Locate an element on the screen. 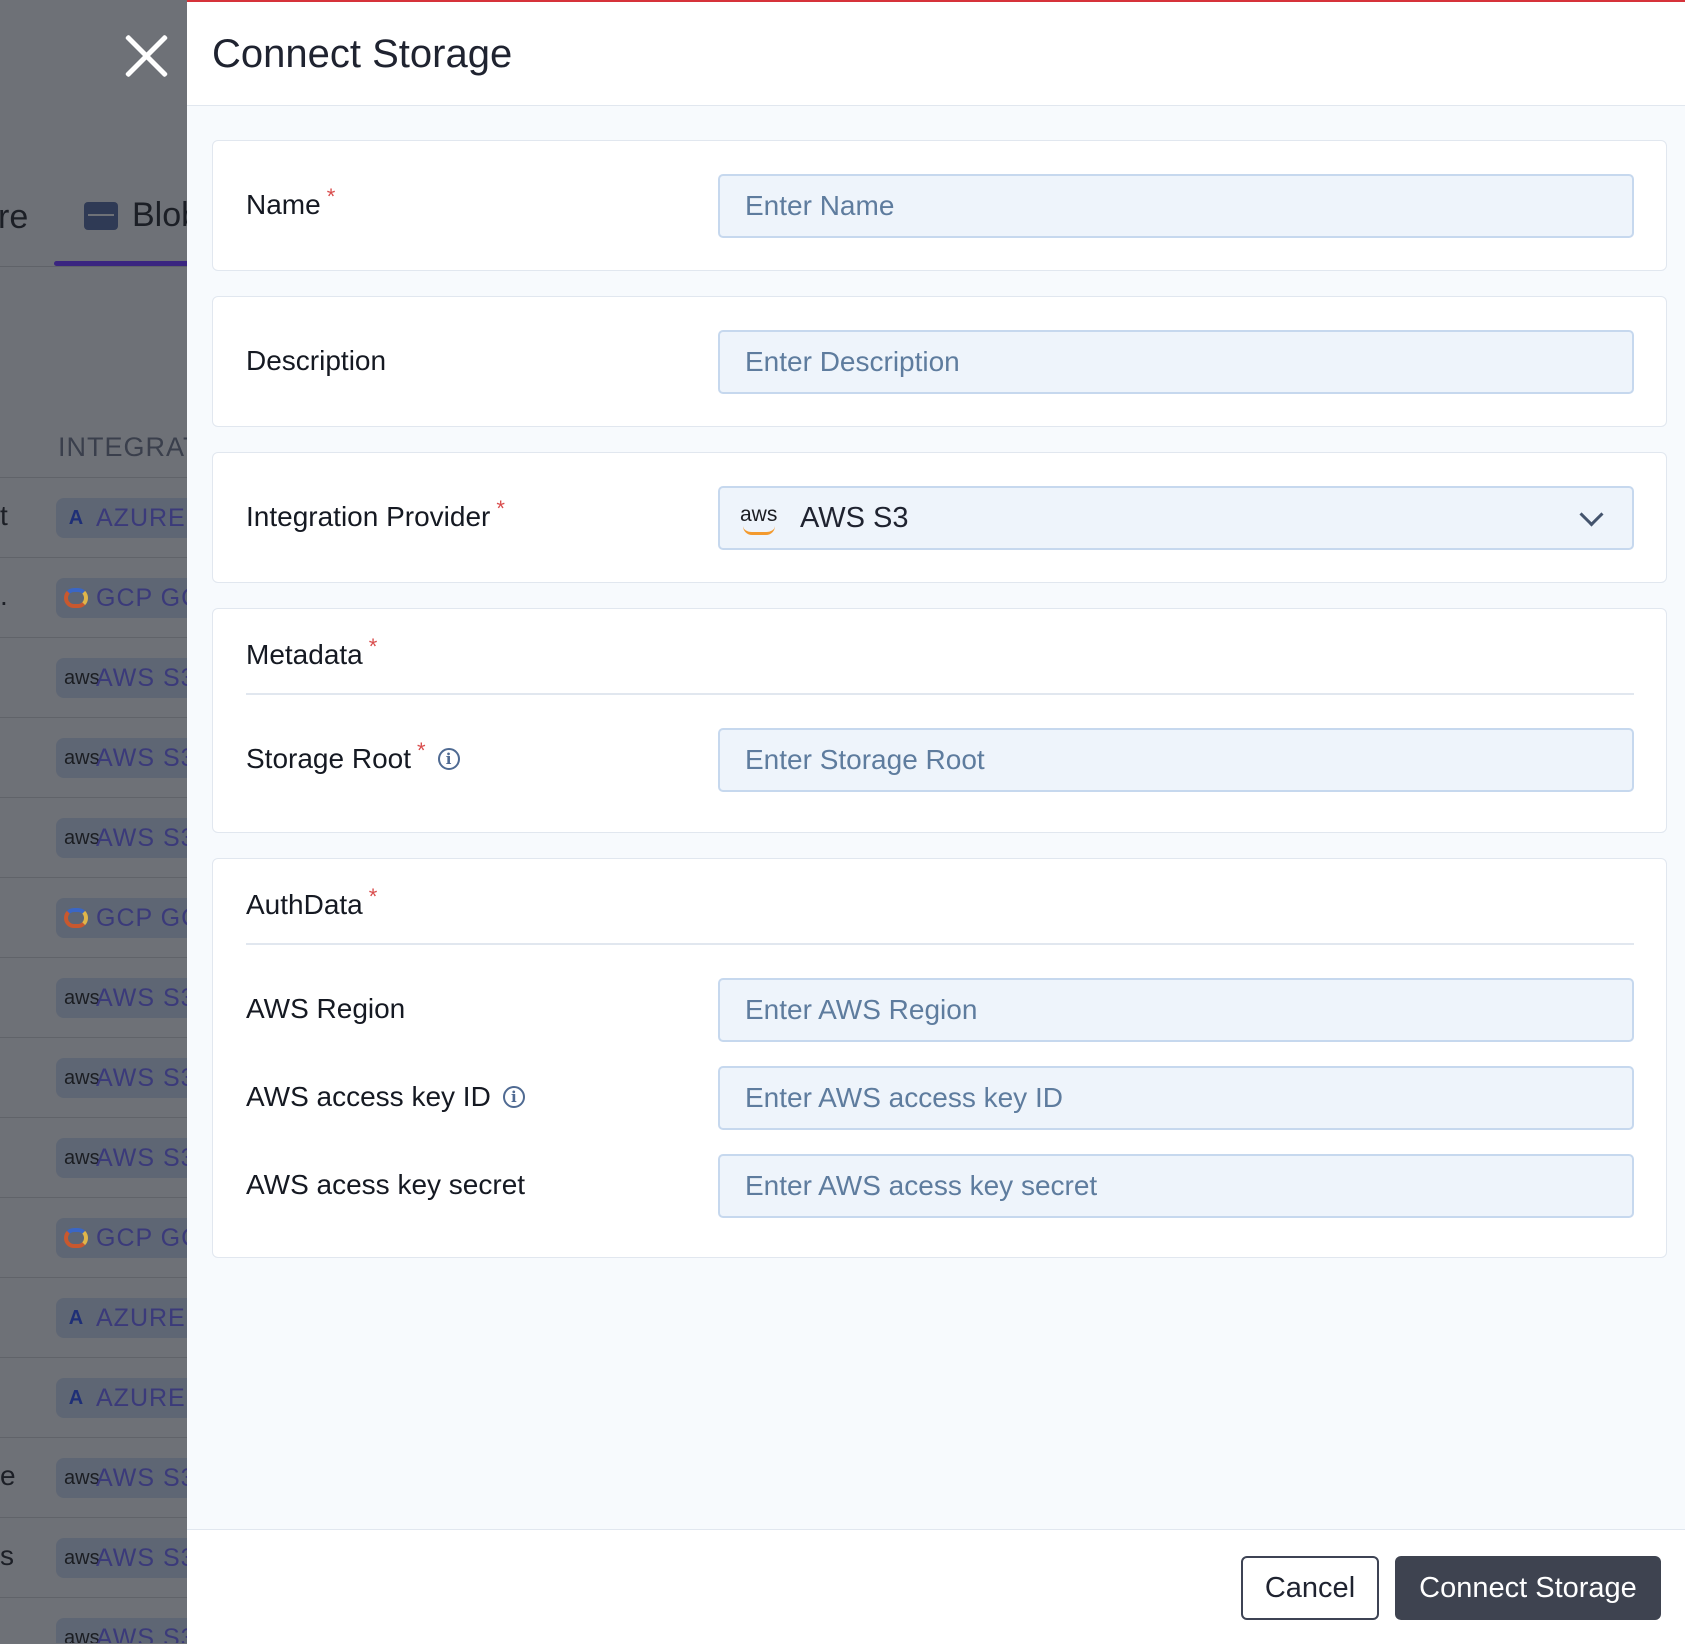 Image resolution: width=1685 pixels, height=1644 pixels. metadata-title-text: Metadata is located at coordinates (304, 654).